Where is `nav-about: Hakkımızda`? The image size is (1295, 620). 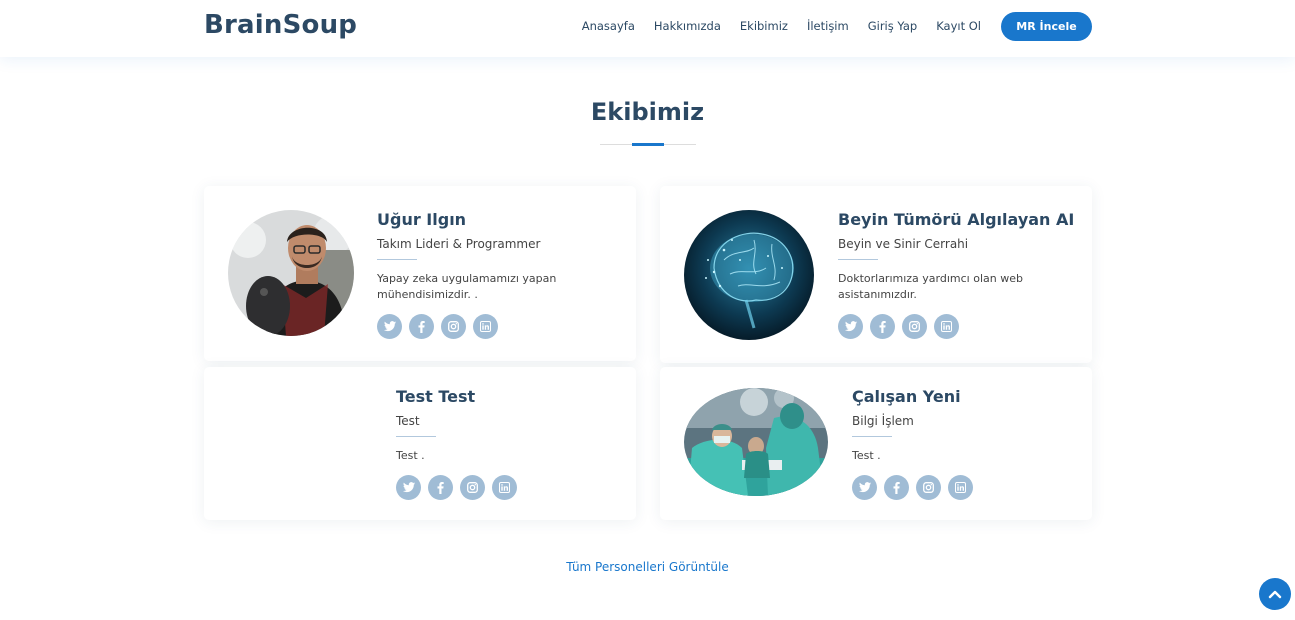 nav-about: Hakkımızda is located at coordinates (687, 26).